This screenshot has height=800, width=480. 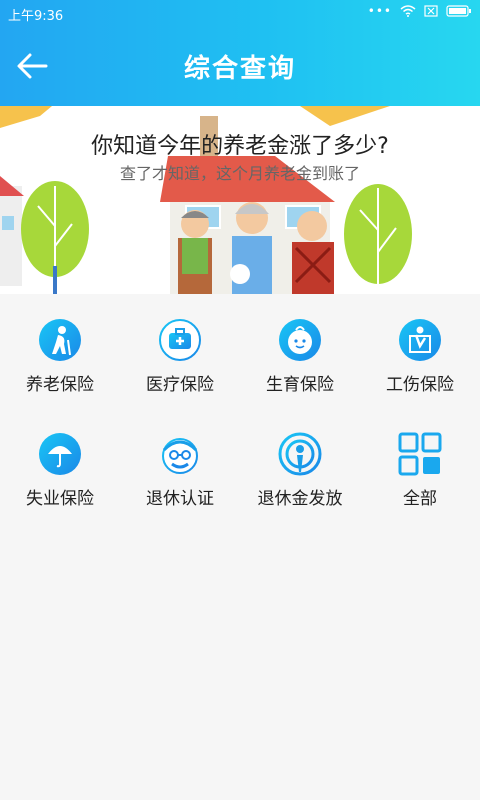 What do you see at coordinates (458, 11) in the screenshot?
I see `battery-icon` at bounding box center [458, 11].